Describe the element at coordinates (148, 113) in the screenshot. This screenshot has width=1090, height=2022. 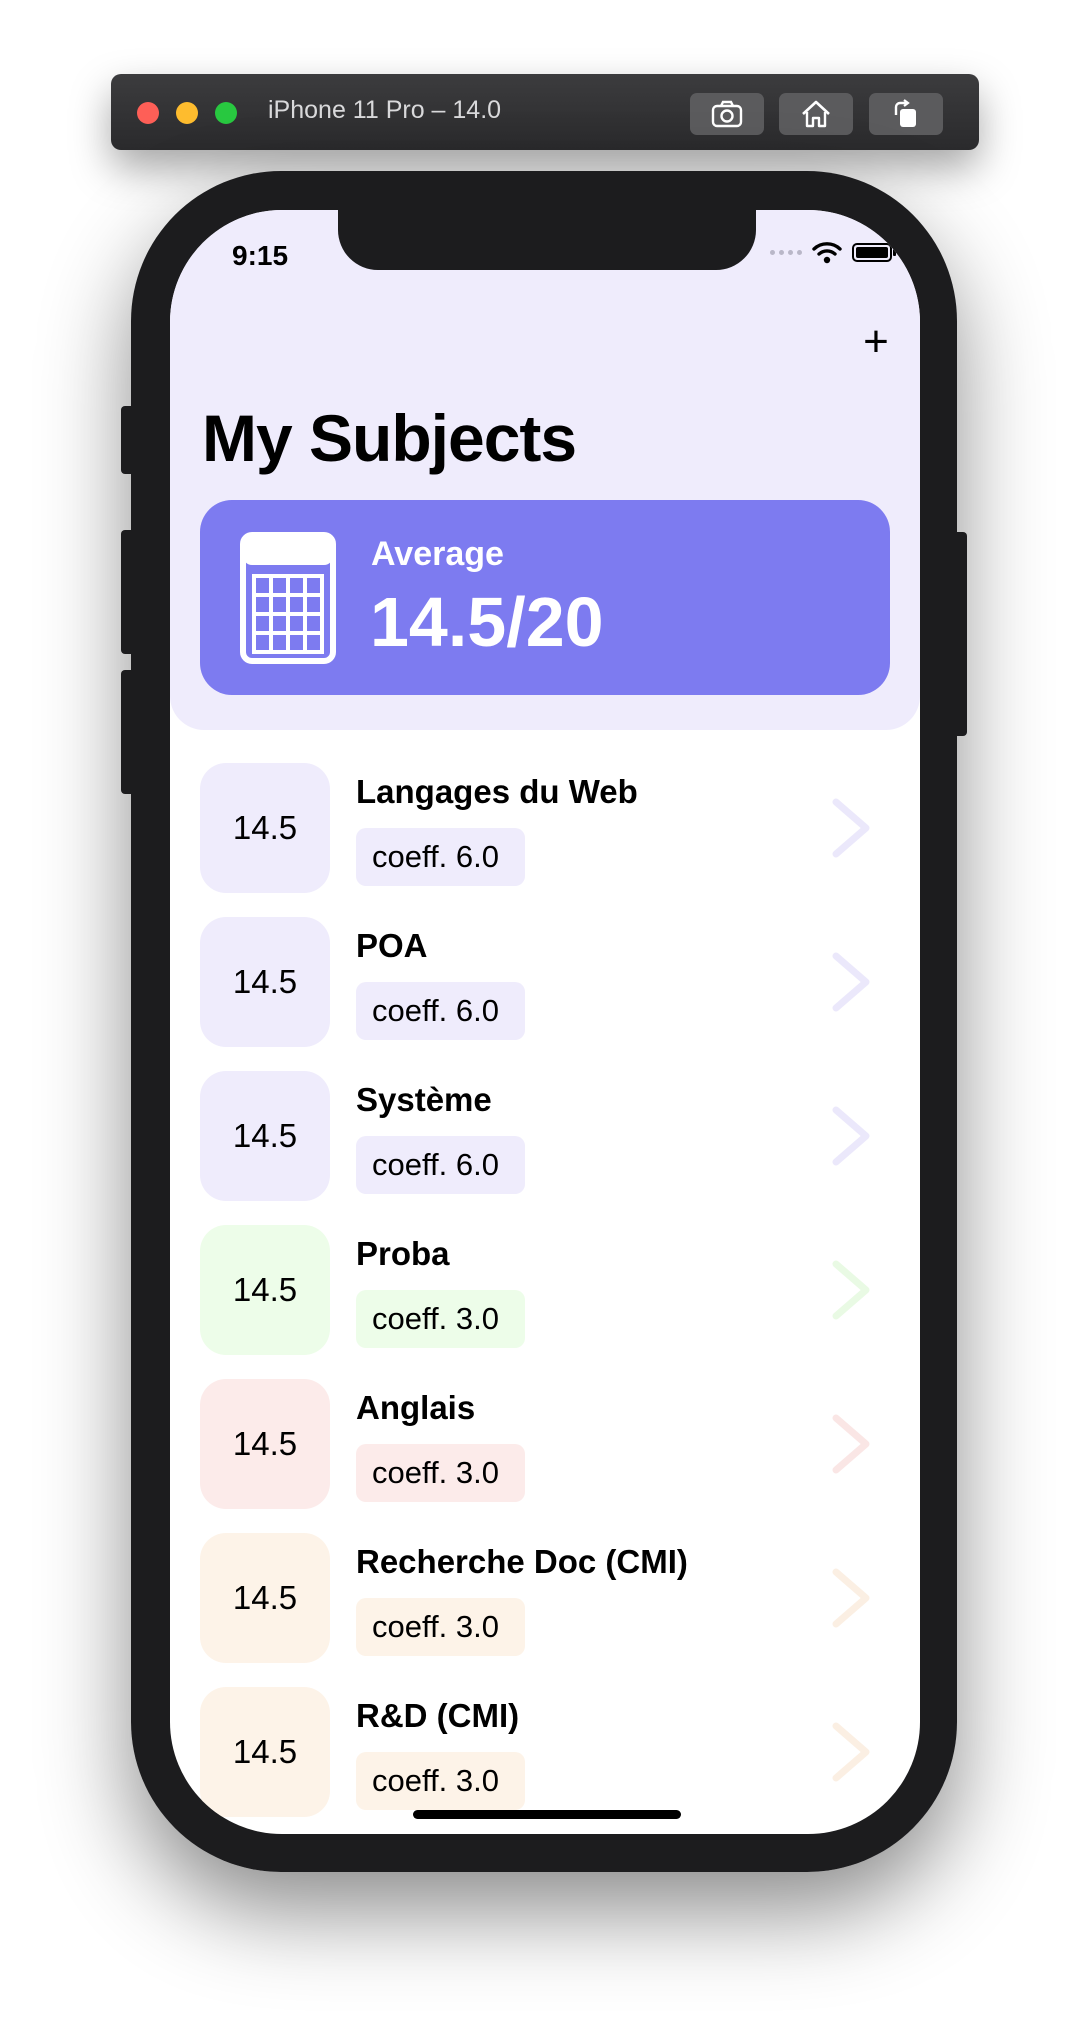
I see `close-window-button` at that location.